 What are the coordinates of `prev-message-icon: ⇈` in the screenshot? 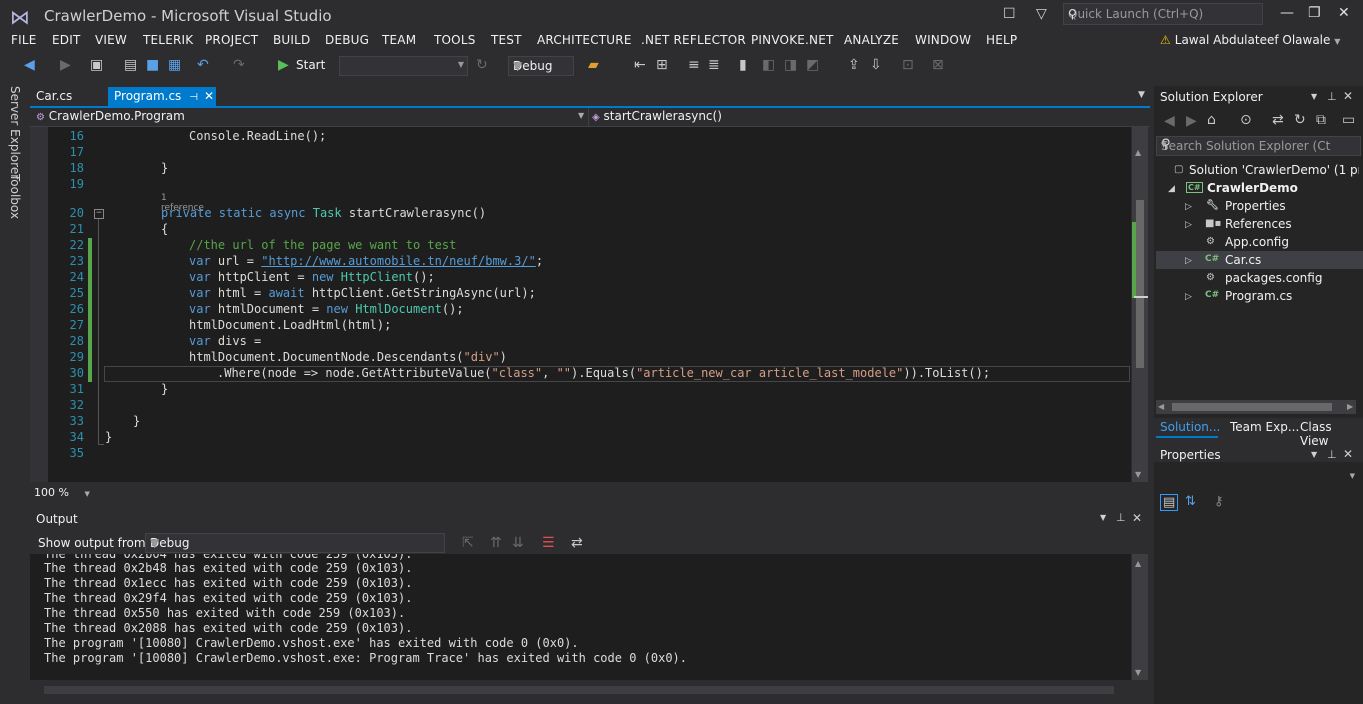 It's located at (496, 543).